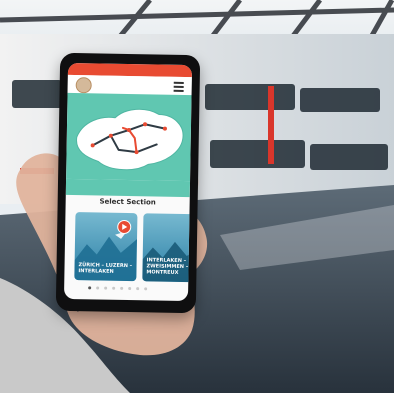 This screenshot has height=393, width=394. What do you see at coordinates (106, 247) in the screenshot?
I see `section-card: ZÜRICH – LUZERN – INTERLAKEN` at bounding box center [106, 247].